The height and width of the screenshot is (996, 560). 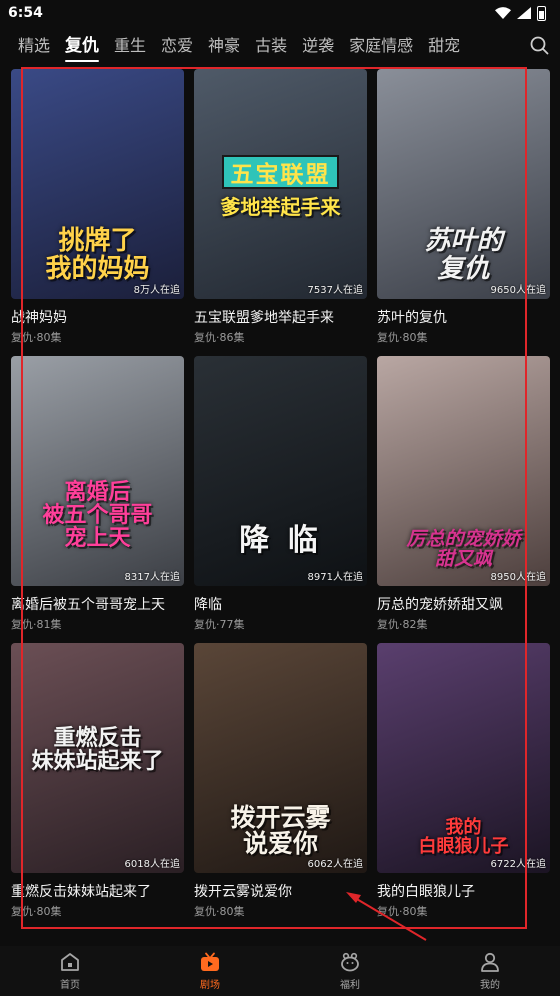 What do you see at coordinates (97, 184) in the screenshot?
I see `drama-poster: 挑牌了 我的妈妈 8万人在追` at bounding box center [97, 184].